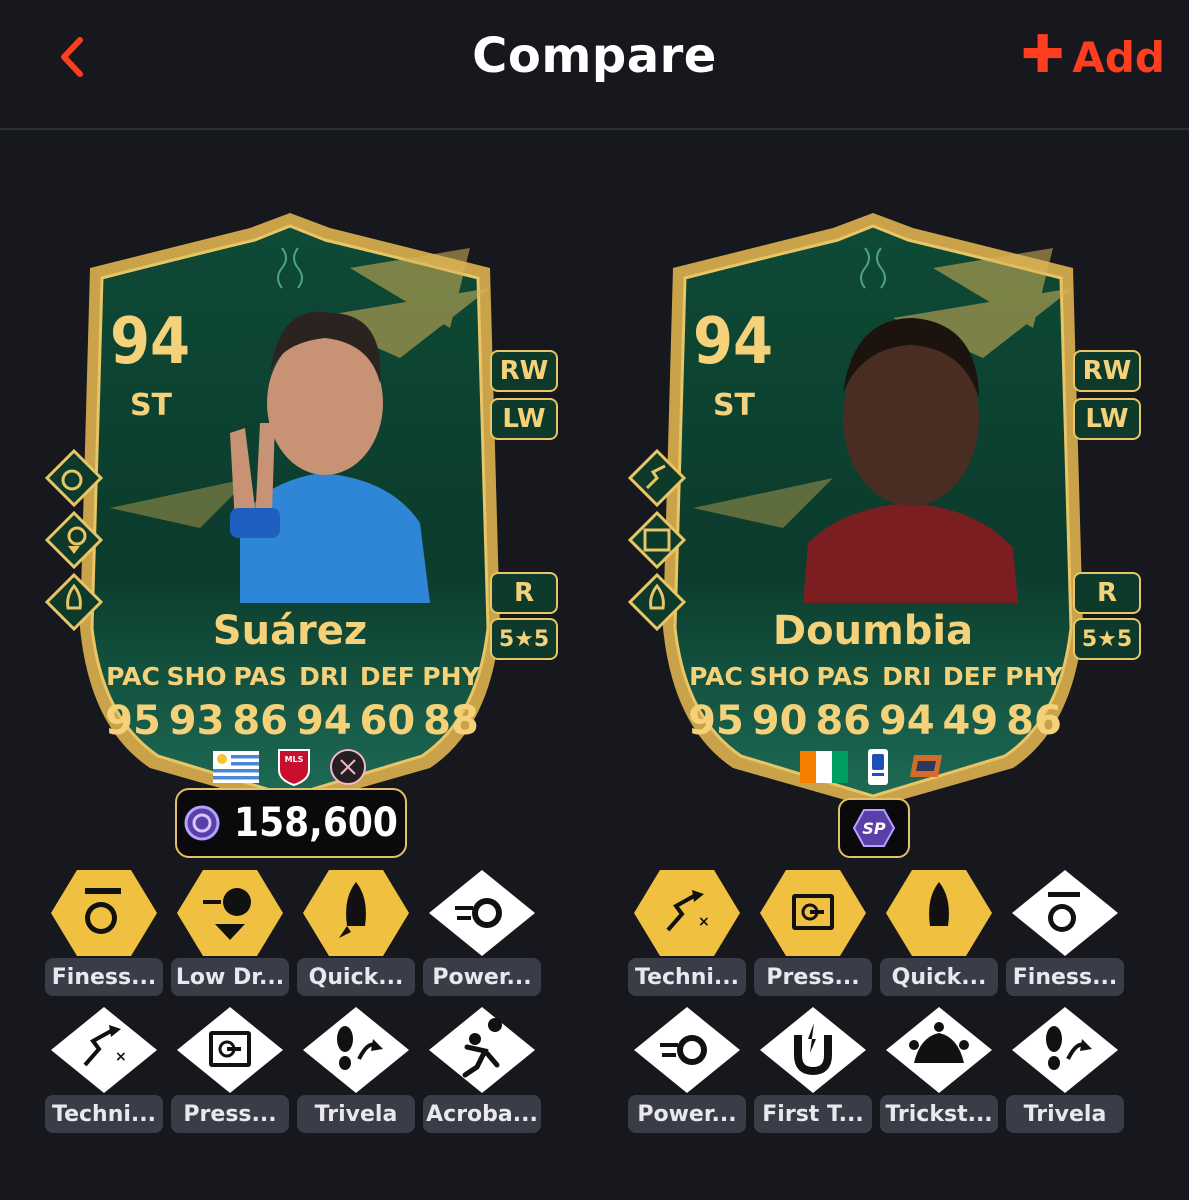 The height and width of the screenshot is (1200, 1189). I want to click on stat-values: 95 90 86 94 49 86, so click(875, 721).